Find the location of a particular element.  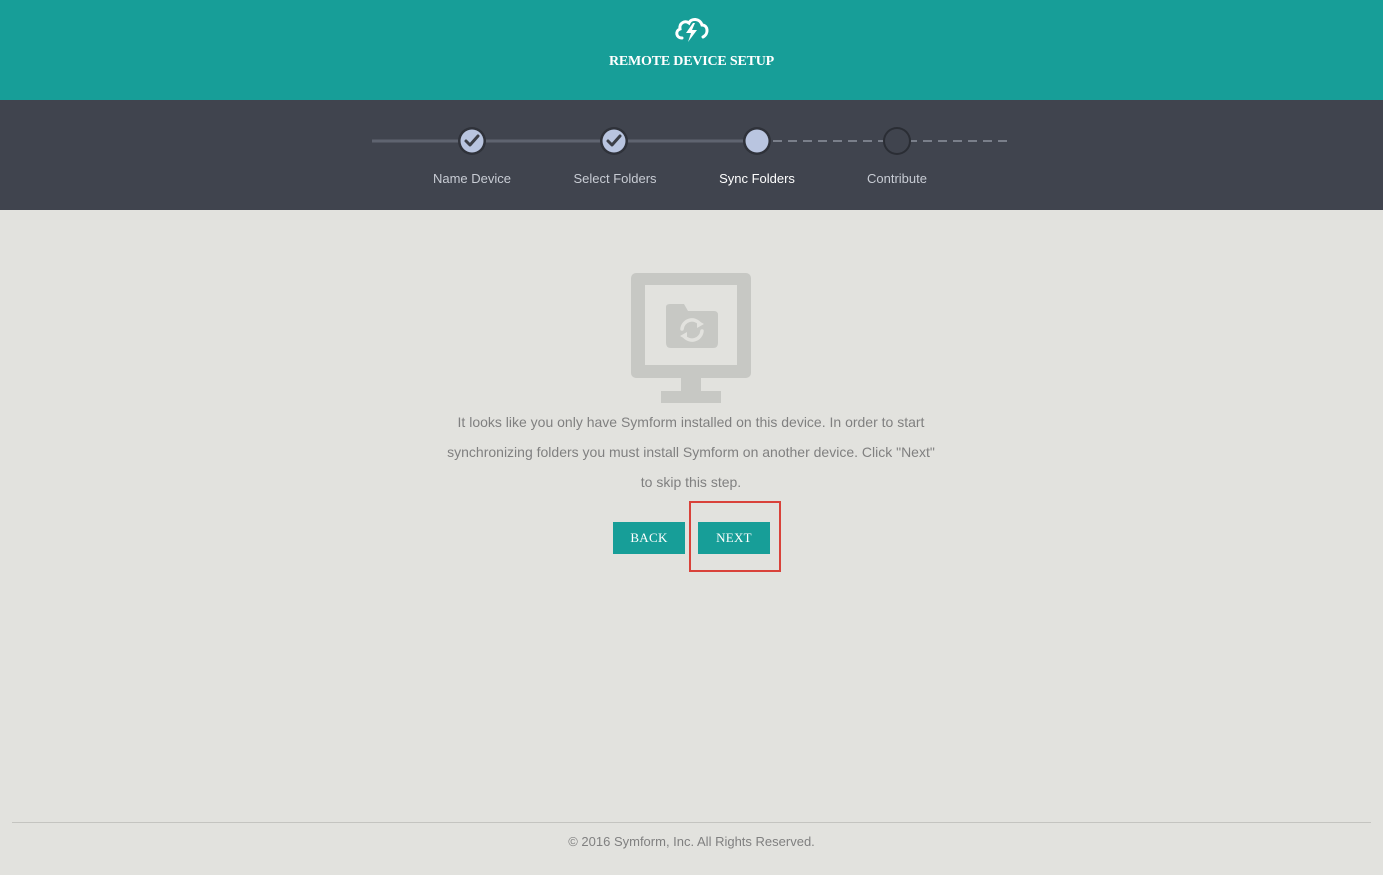

step-node-sync-folders is located at coordinates (757, 141).